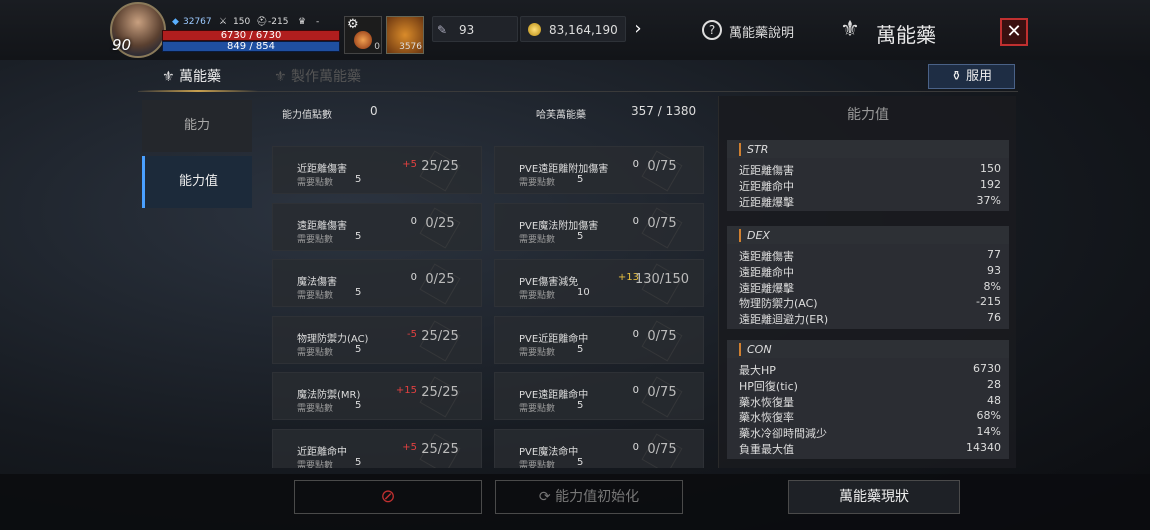 Image resolution: width=1150 pixels, height=530 pixels. I want to click on section-header: CON, so click(868, 349).